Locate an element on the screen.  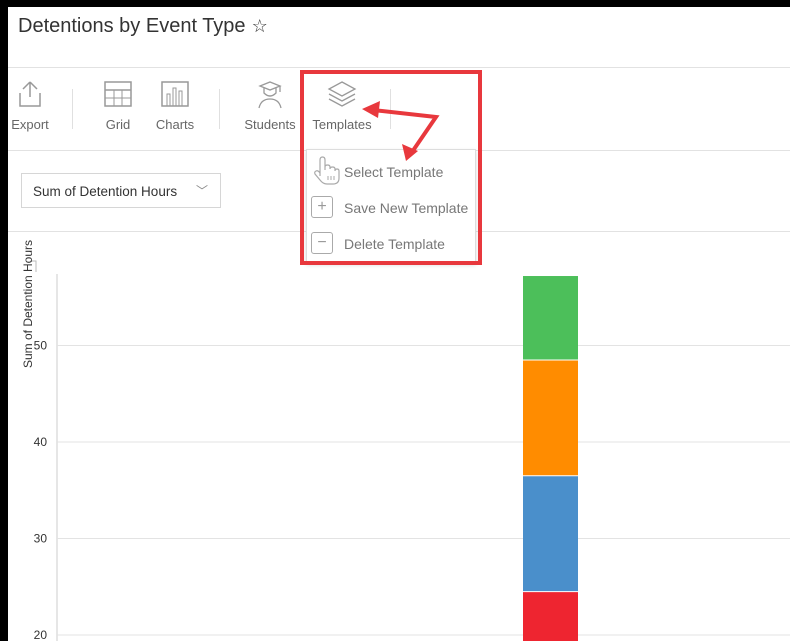
layers-icon is located at coordinates (342, 94).